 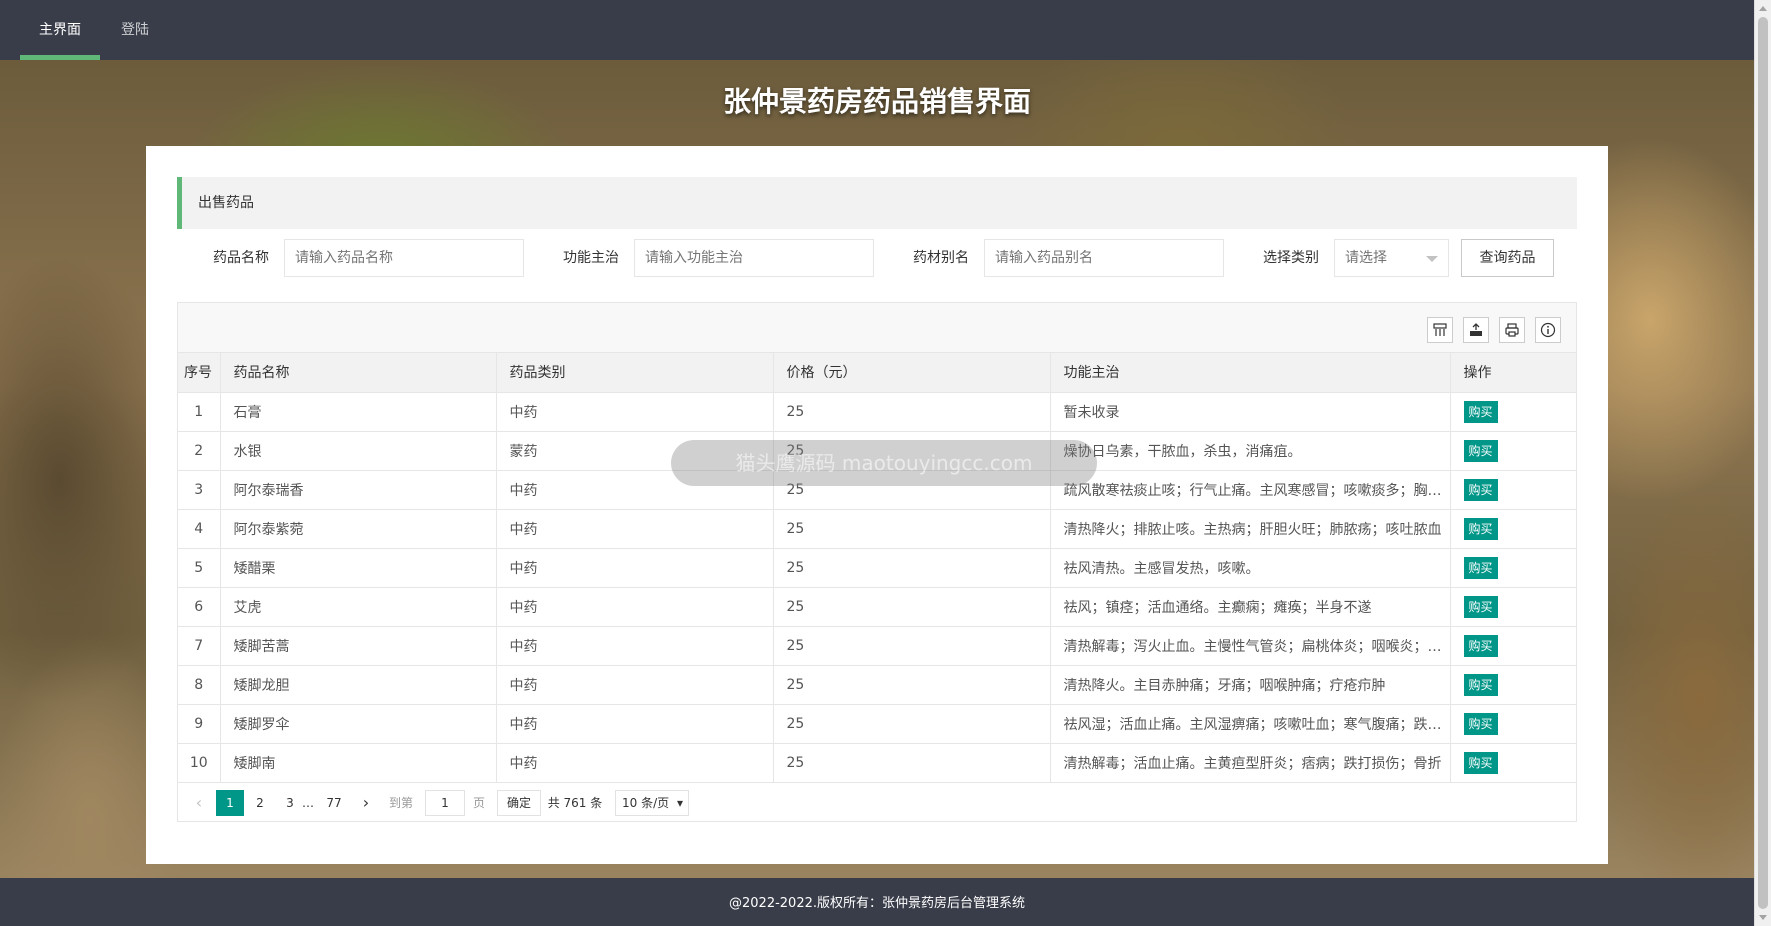 What do you see at coordinates (226, 203) in the screenshot?
I see `section-title: 出售药品` at bounding box center [226, 203].